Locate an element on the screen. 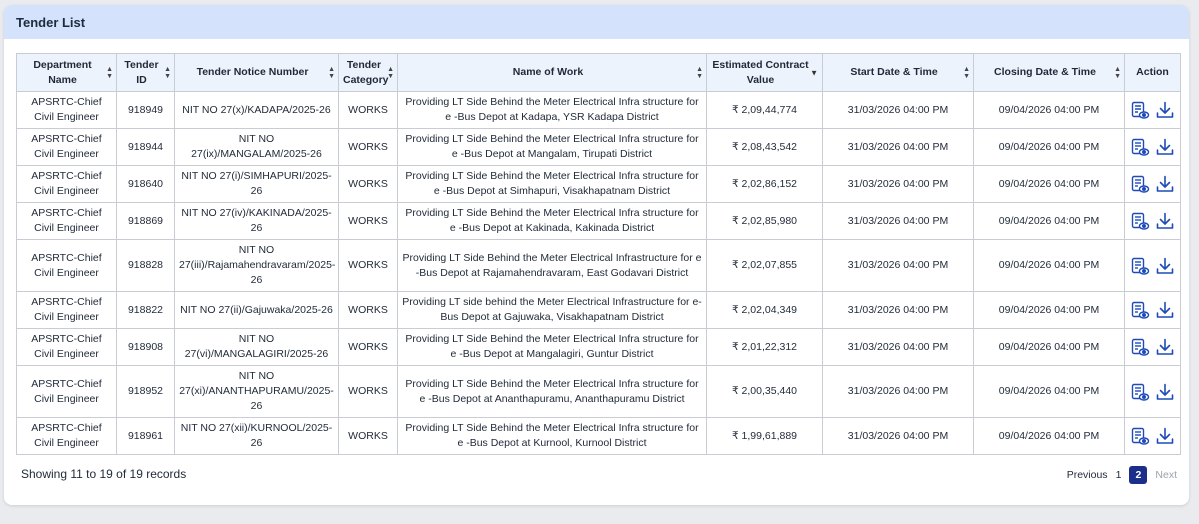 The image size is (1199, 524). column-header-label: Tender ID is located at coordinates (141, 72).